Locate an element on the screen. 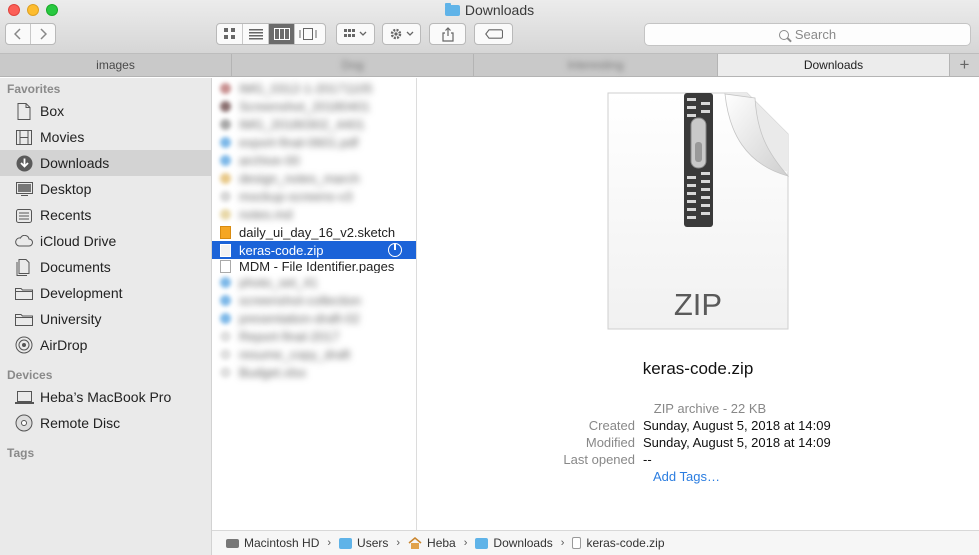 This screenshot has width=979, height=555. columns-icon is located at coordinates (281, 34).